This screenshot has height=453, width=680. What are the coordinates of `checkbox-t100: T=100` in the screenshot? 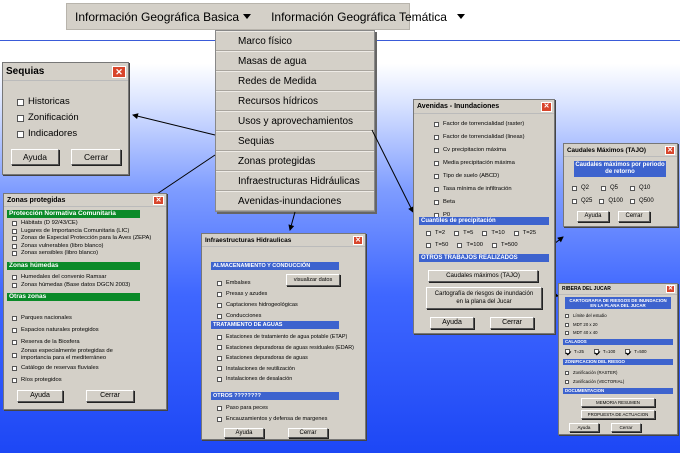 It's located at (470, 245).